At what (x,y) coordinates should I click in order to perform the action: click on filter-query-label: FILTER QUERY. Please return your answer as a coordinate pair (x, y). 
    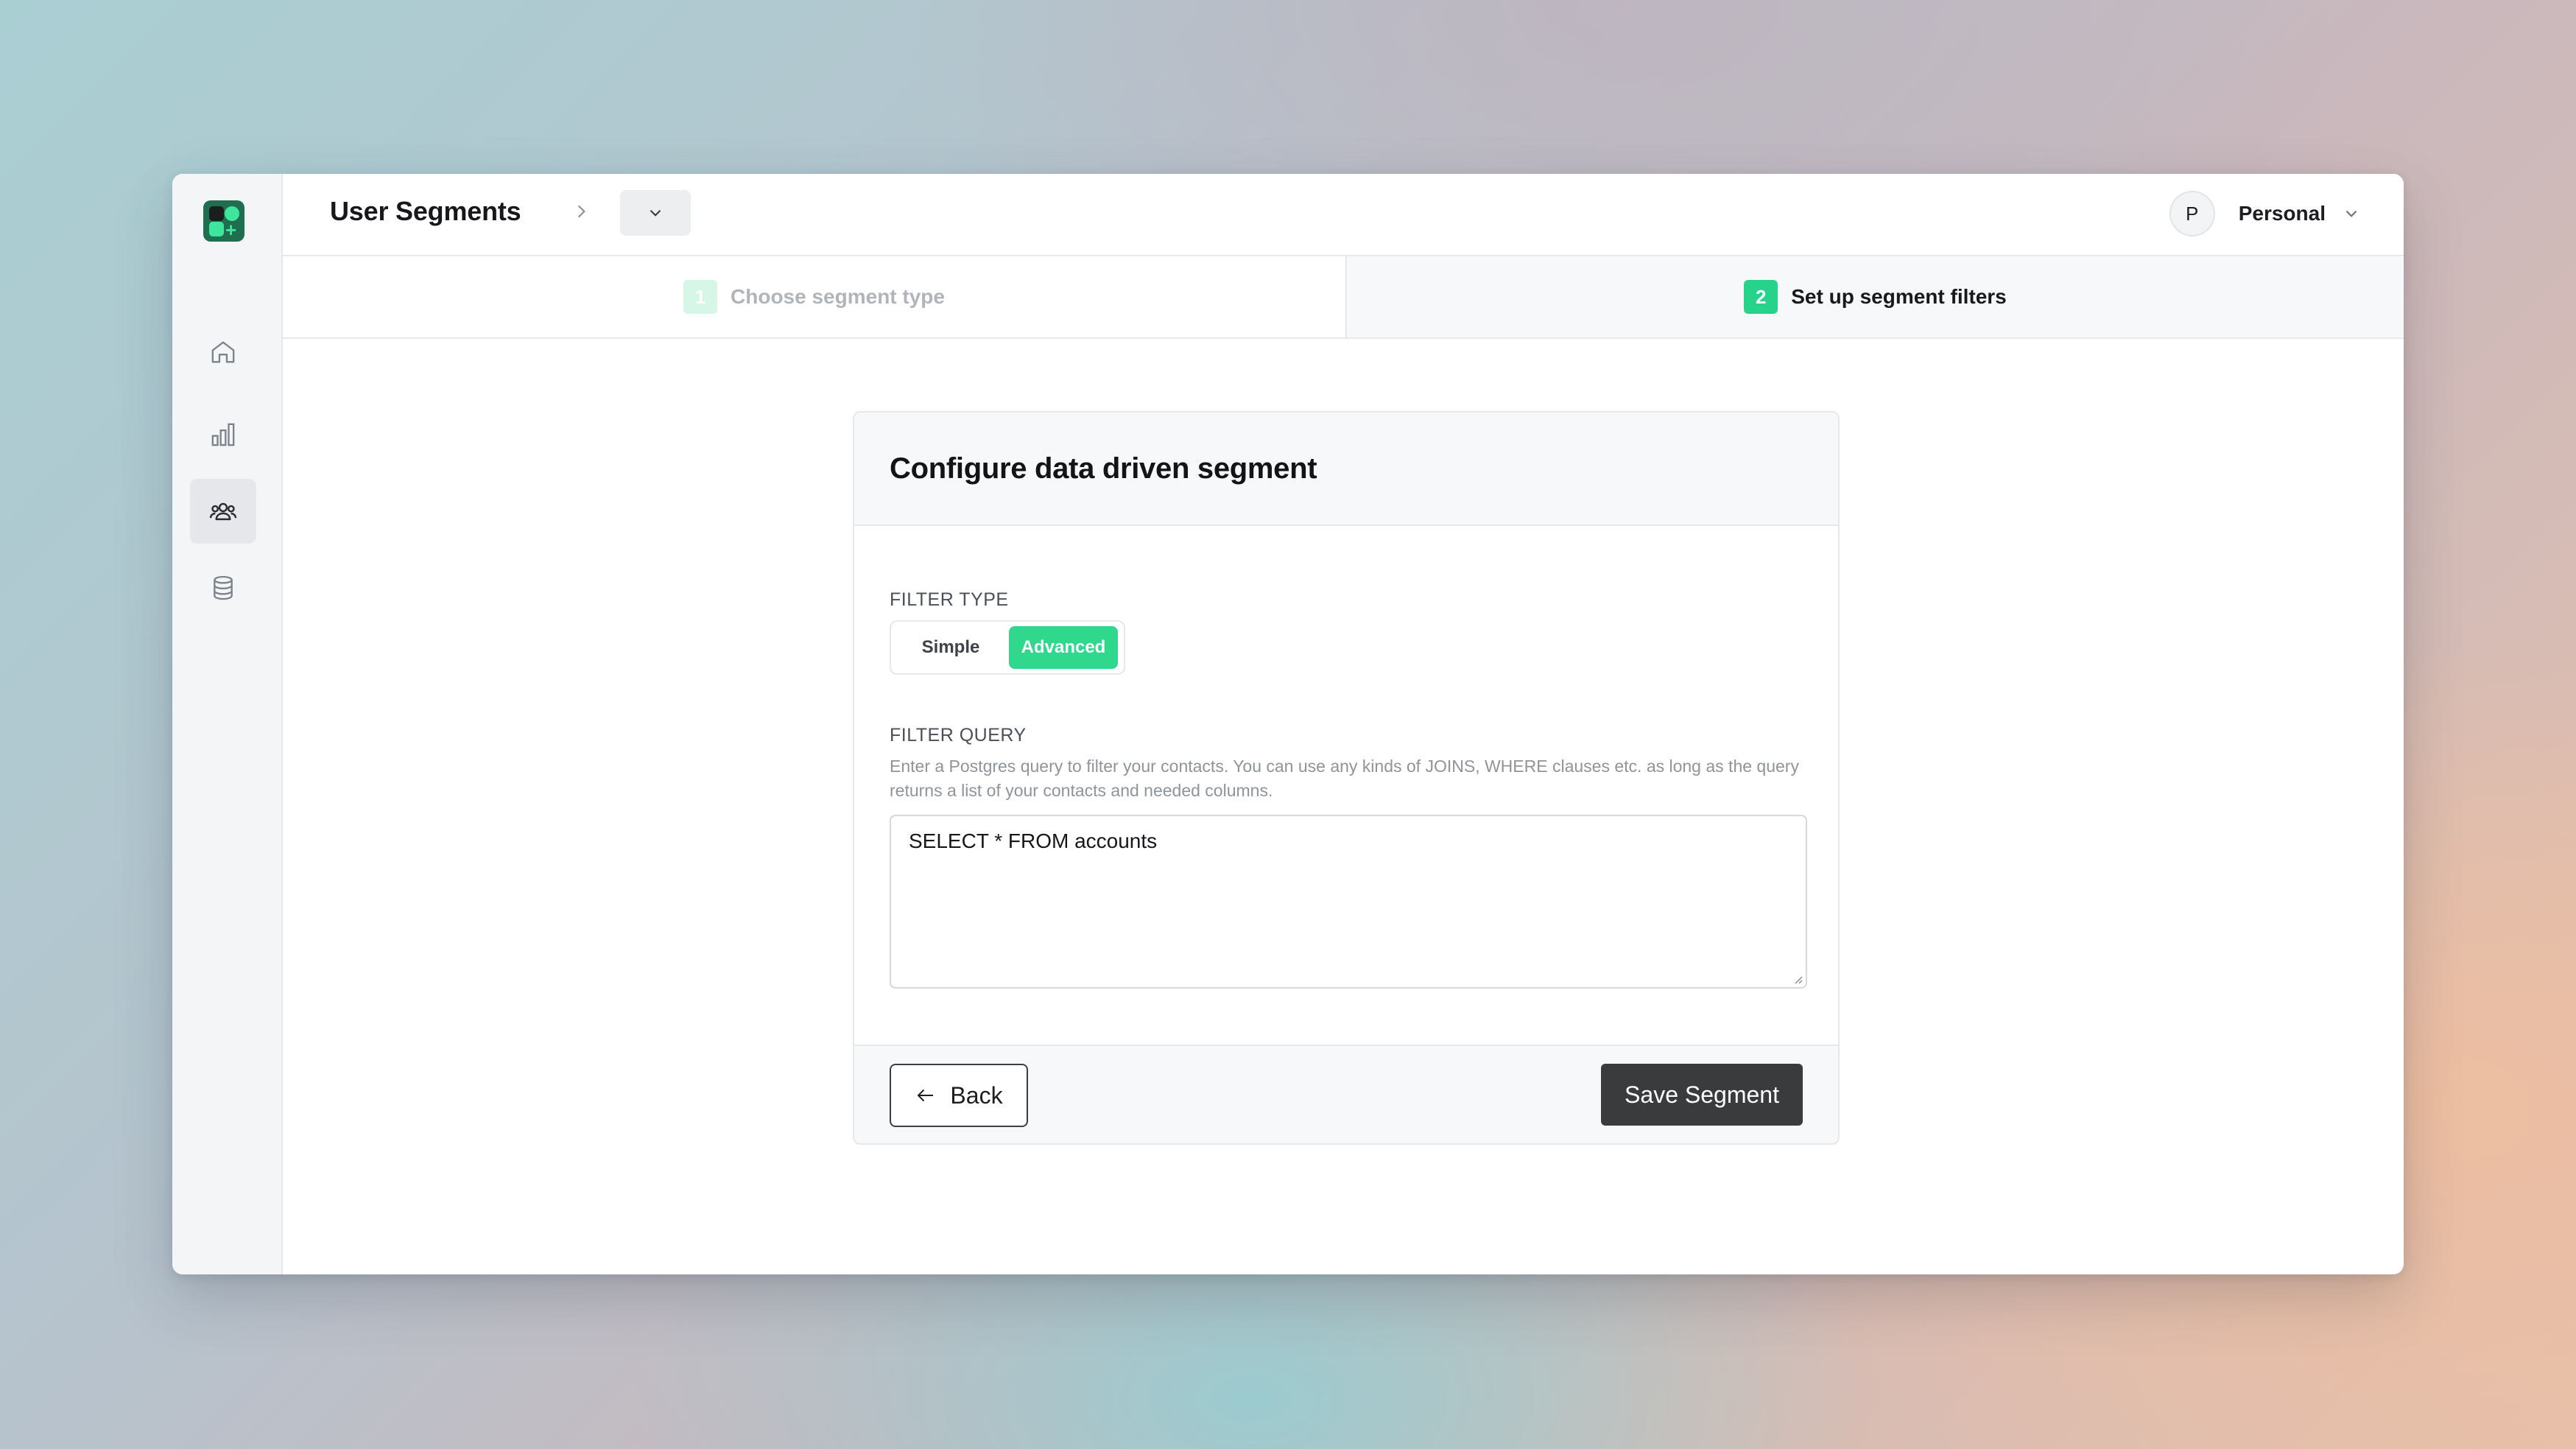
    Looking at the image, I should click on (958, 735).